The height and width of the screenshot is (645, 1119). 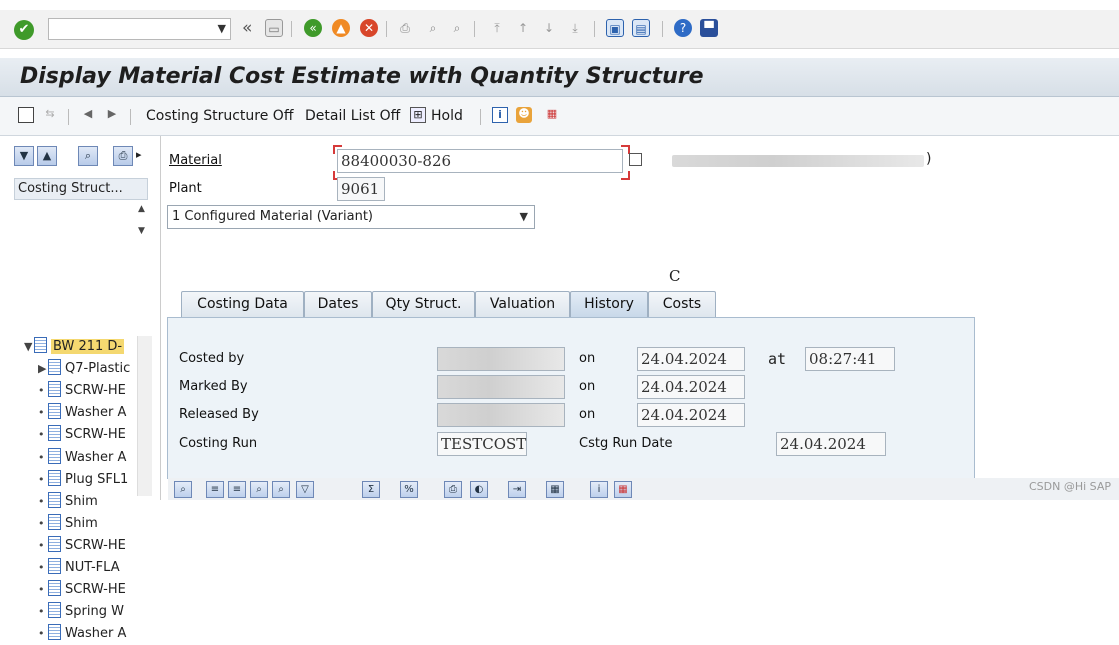 I want to click on sort-descending-icon: ≡, so click(x=237, y=489).